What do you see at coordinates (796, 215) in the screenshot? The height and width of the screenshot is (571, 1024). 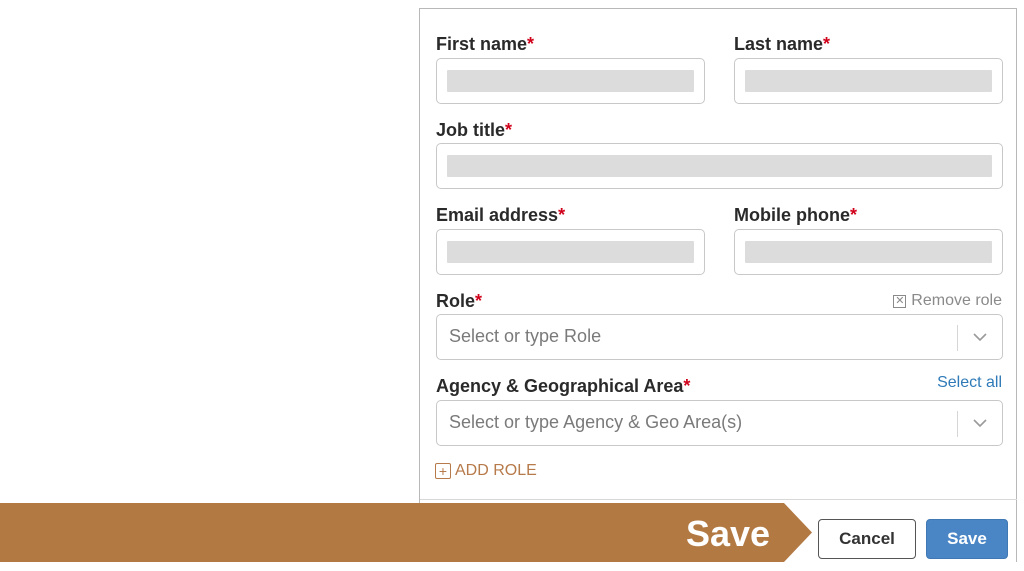 I see `mobile-phone-label: Mobile phone*` at bounding box center [796, 215].